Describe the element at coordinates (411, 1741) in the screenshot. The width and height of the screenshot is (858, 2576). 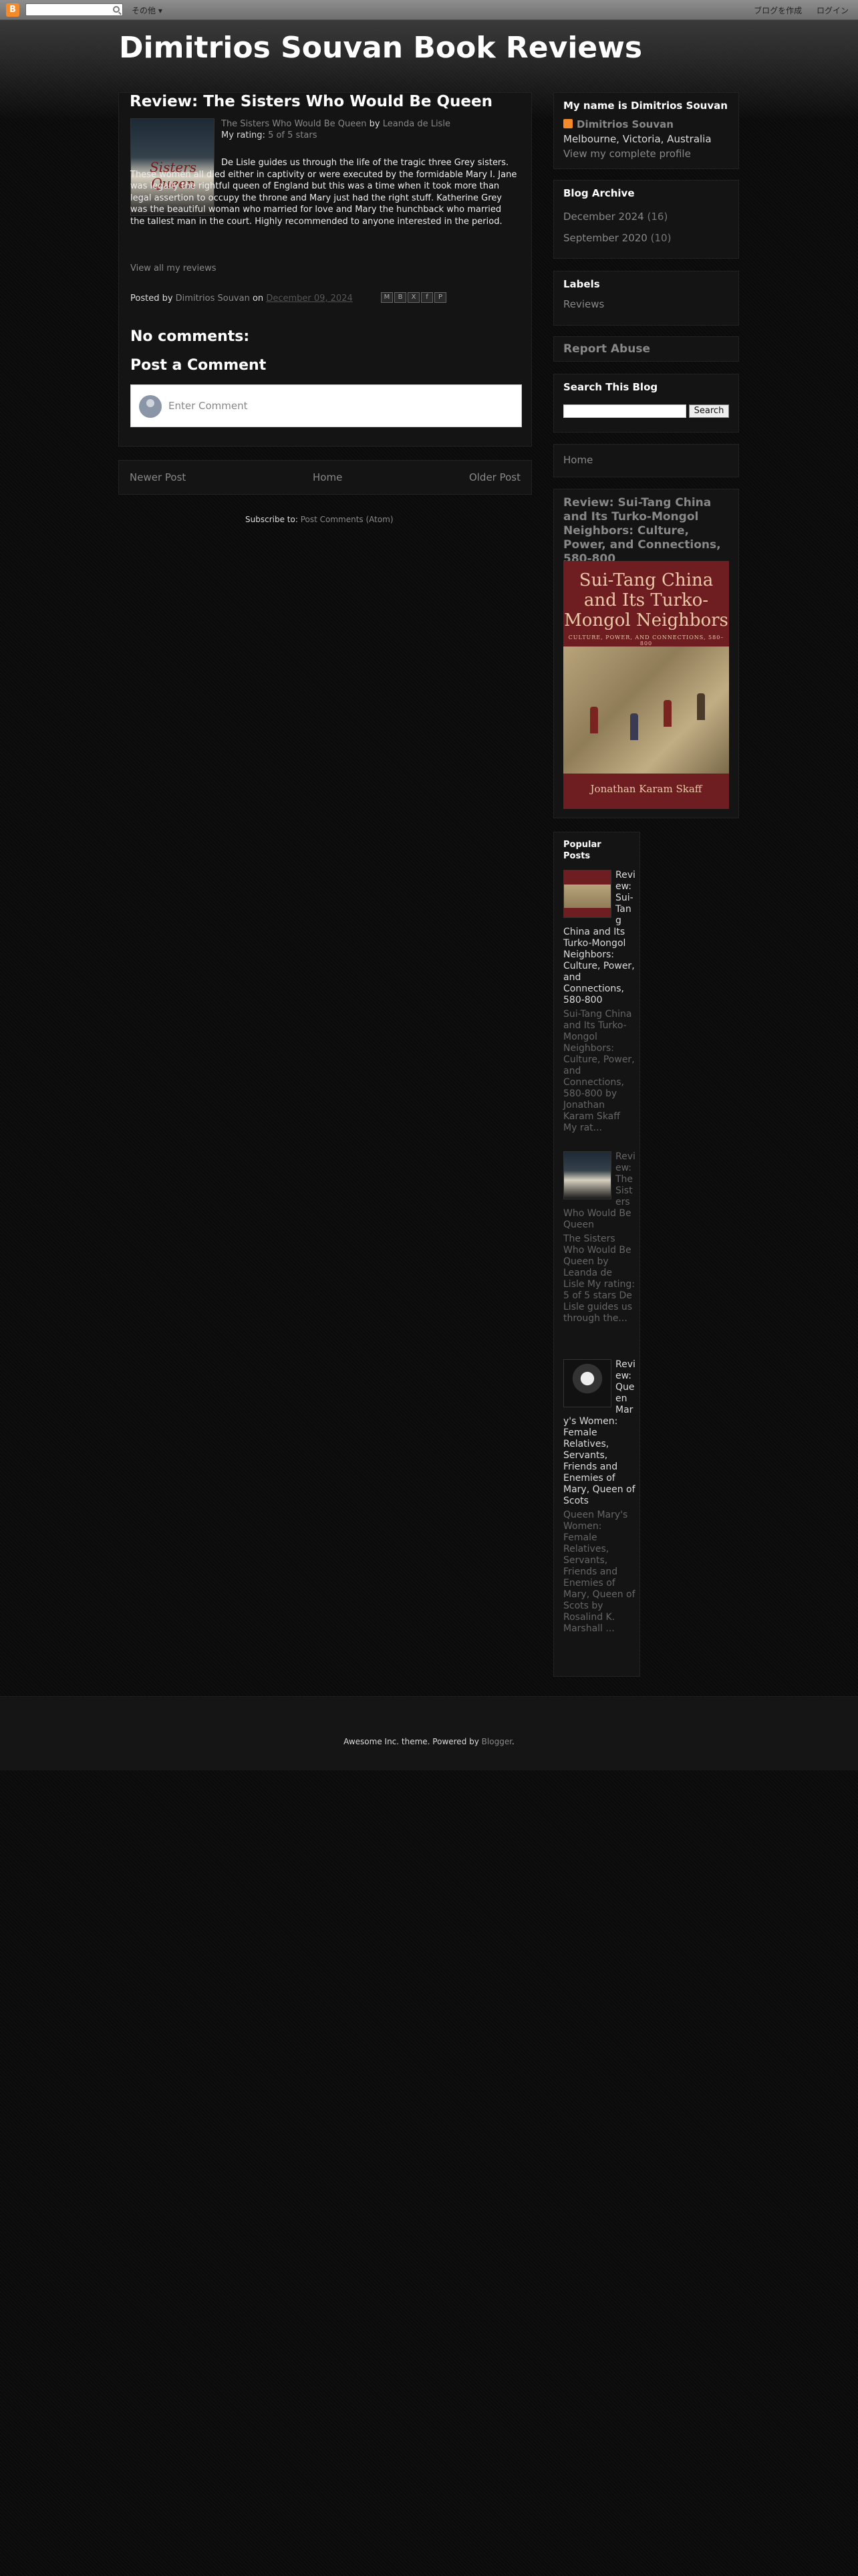
I see `footer-attribution: Awesome Inc. theme. Powered by` at that location.